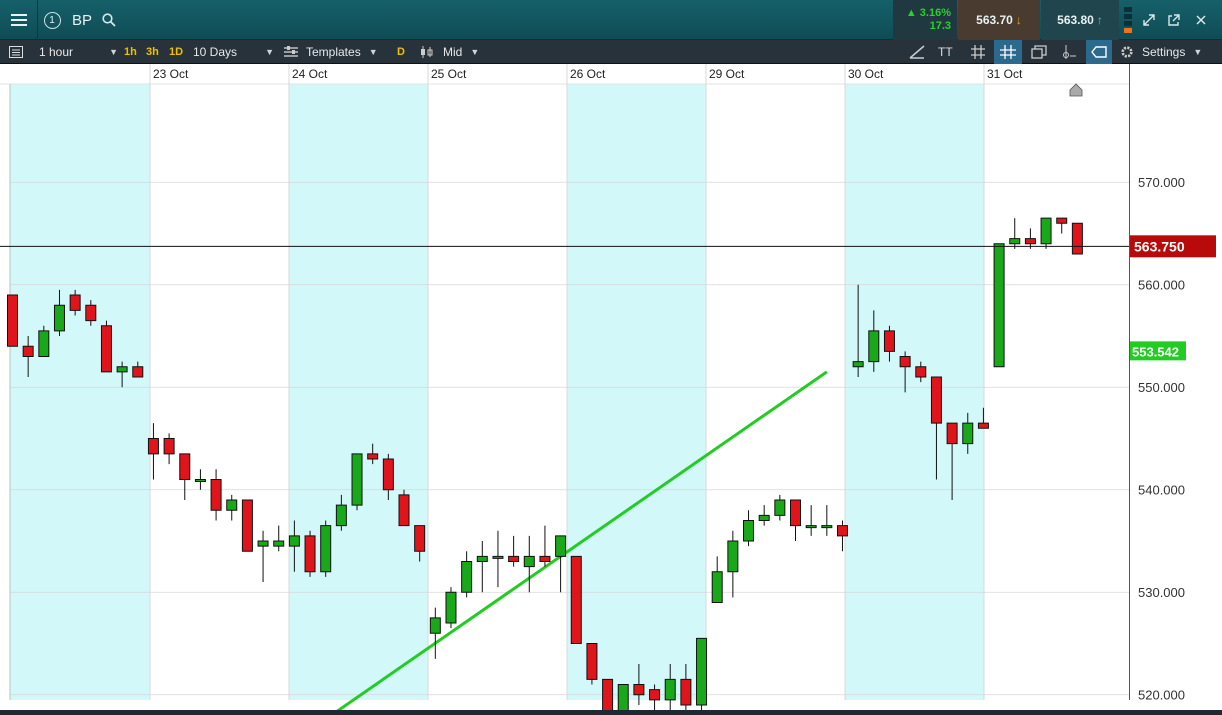 The height and width of the screenshot is (715, 1222). I want to click on crosshair-button, so click(1008, 52).